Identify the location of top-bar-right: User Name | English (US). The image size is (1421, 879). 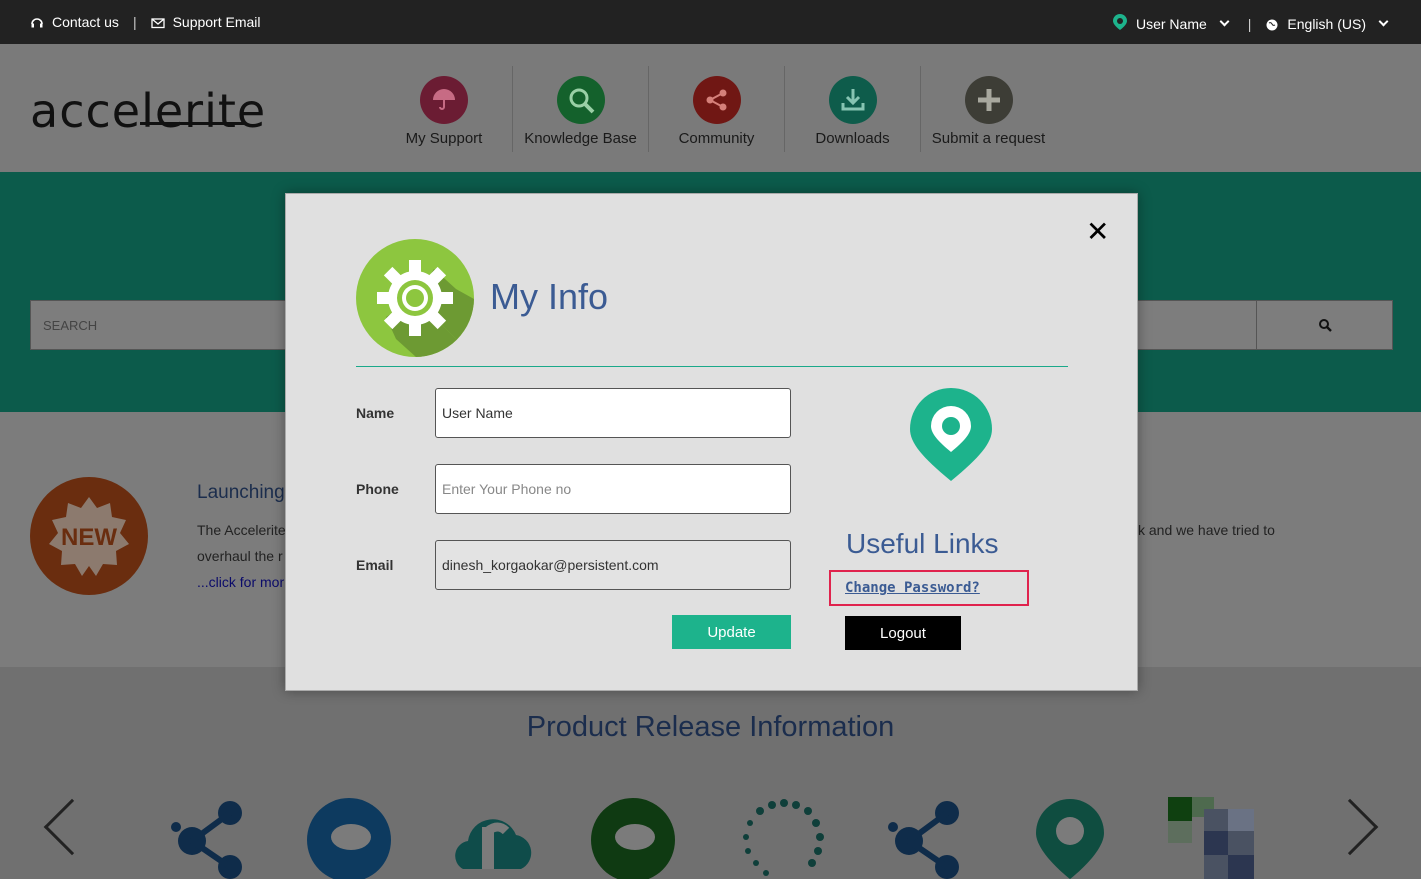
(1252, 23).